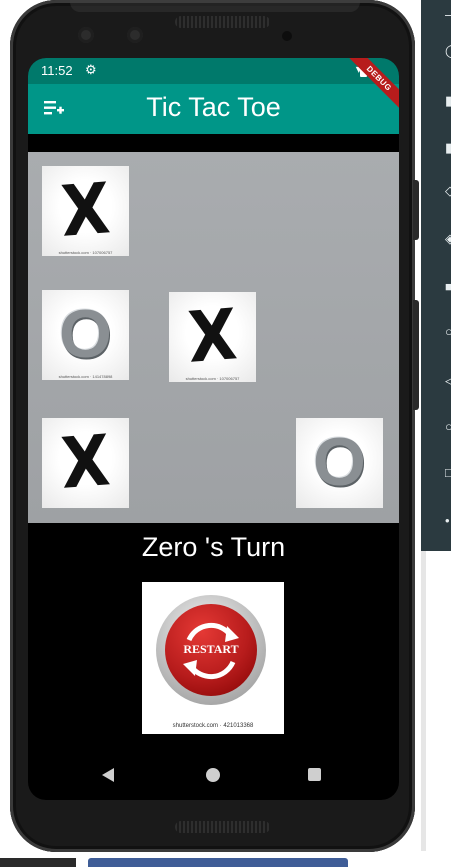 This screenshot has width=451, height=867. What do you see at coordinates (85, 376) in the screenshot?
I see `image-credit: shutterstock.com · 141478898` at bounding box center [85, 376].